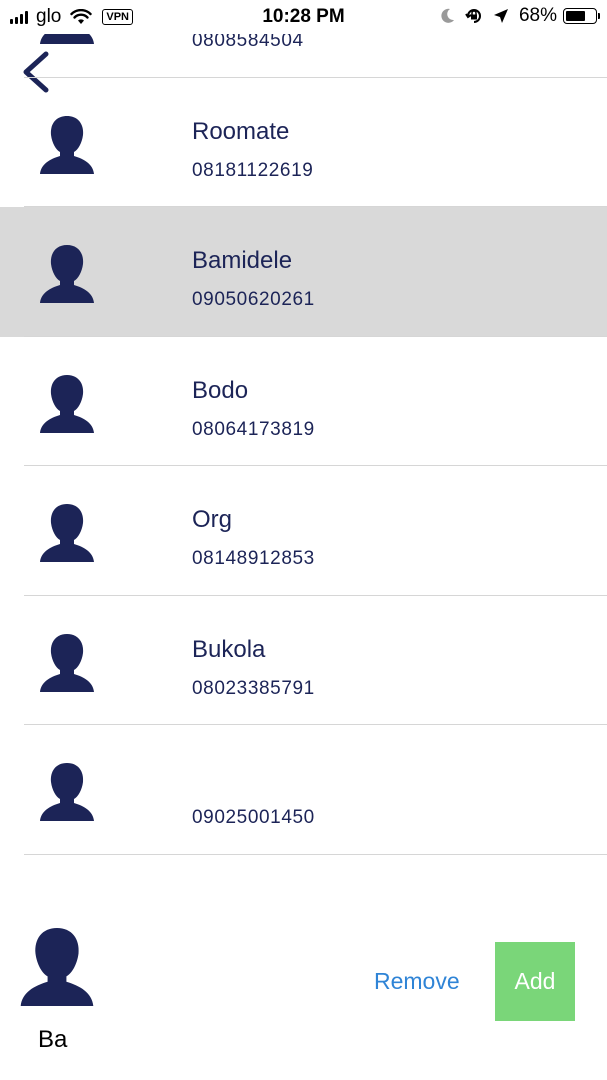 The width and height of the screenshot is (607, 1080). What do you see at coordinates (53, 1039) in the screenshot?
I see `selected-contact-name: Ba` at bounding box center [53, 1039].